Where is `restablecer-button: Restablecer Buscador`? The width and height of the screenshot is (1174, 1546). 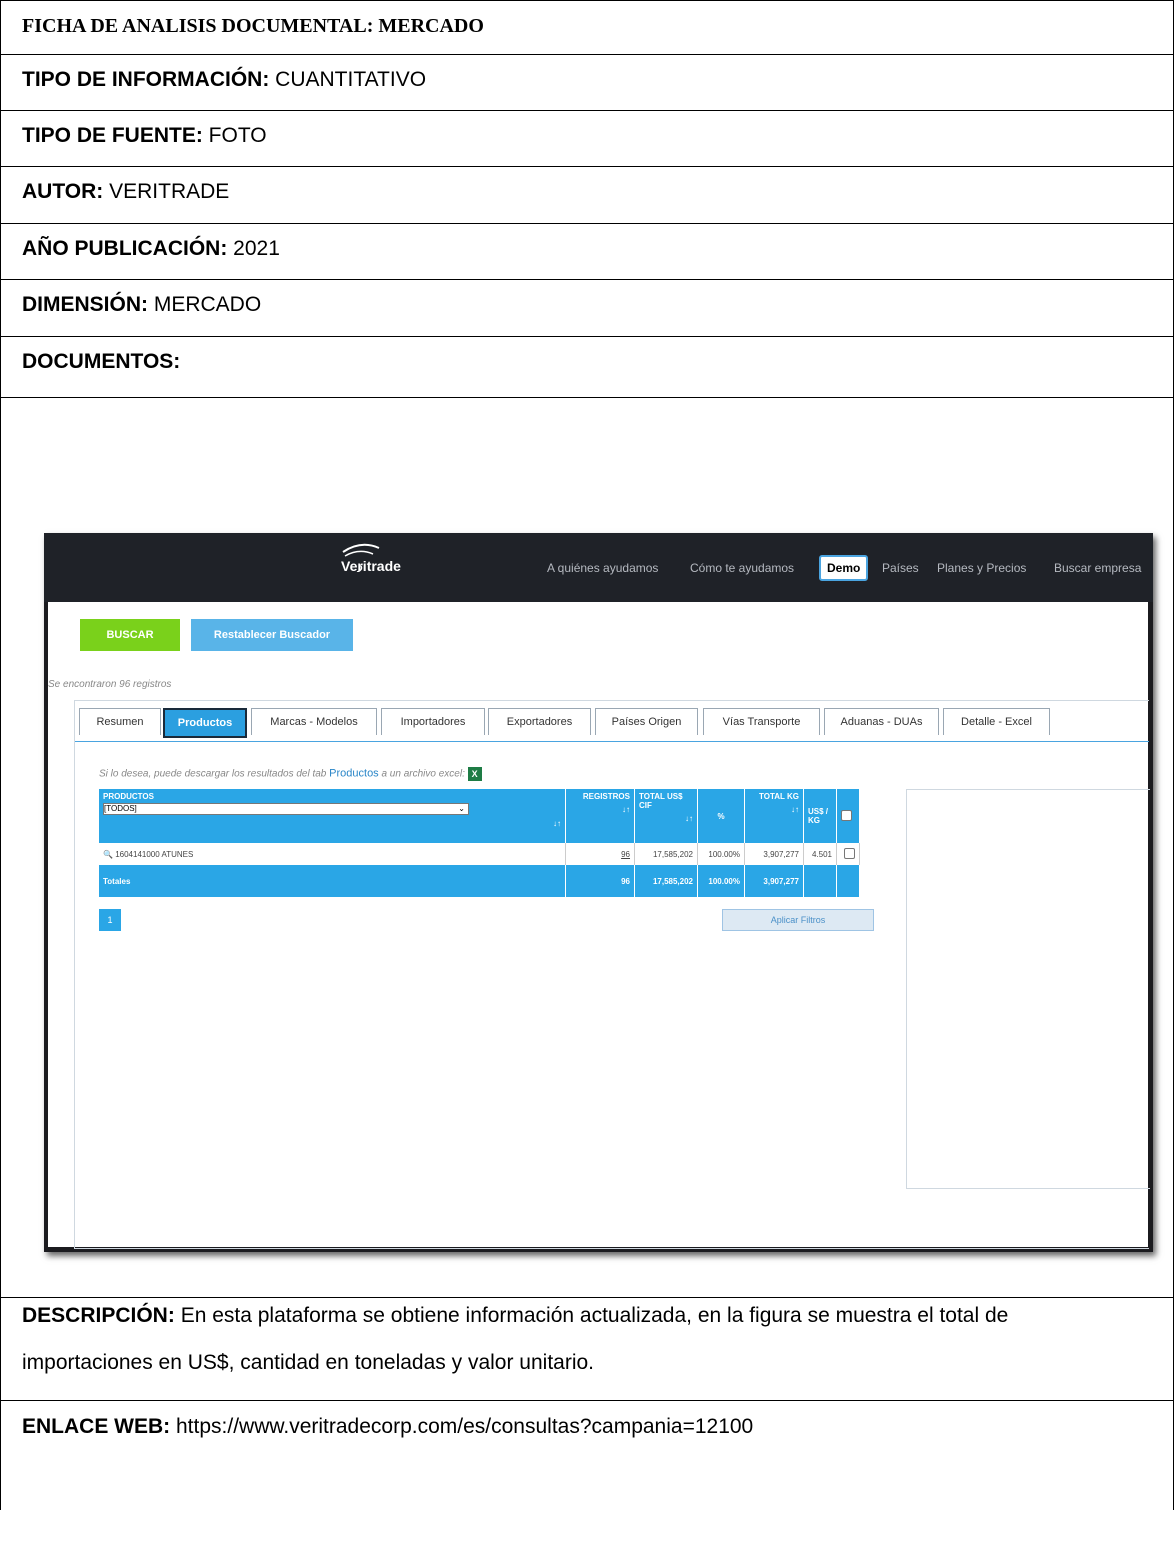 restablecer-button: Restablecer Buscador is located at coordinates (272, 635).